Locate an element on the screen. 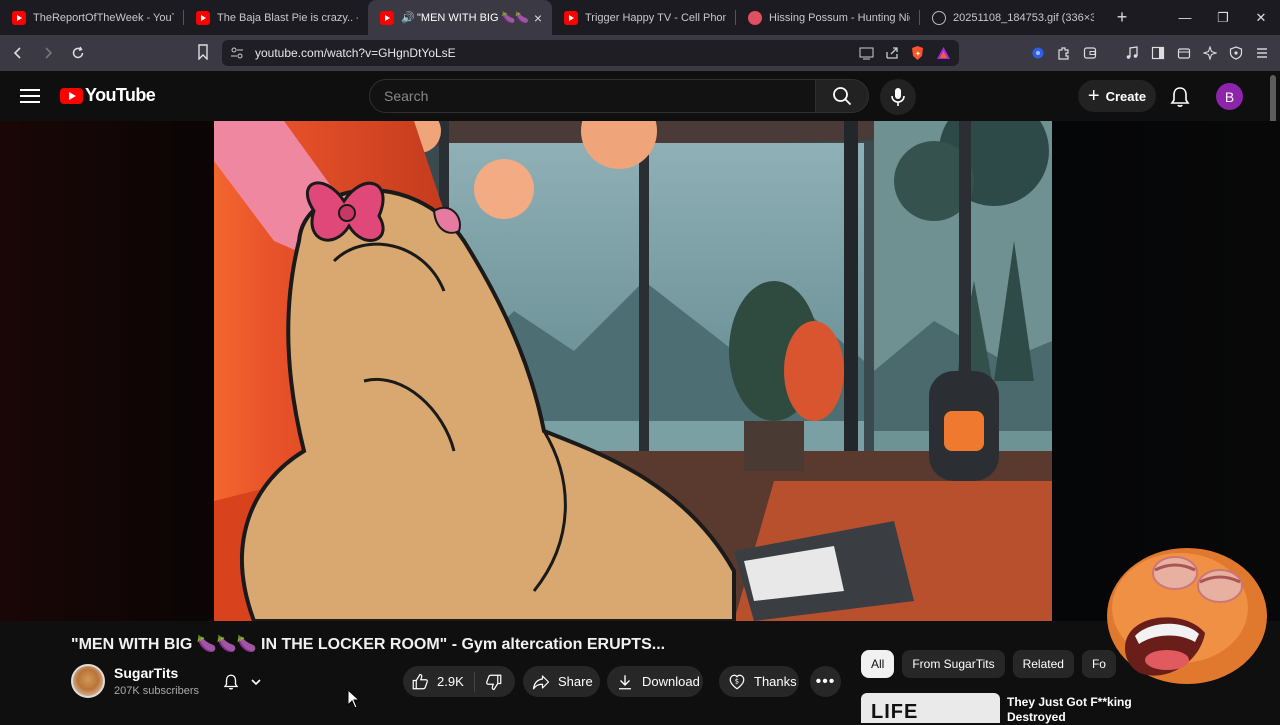 The height and width of the screenshot is (725, 1280). create-label: Create is located at coordinates (1126, 96).